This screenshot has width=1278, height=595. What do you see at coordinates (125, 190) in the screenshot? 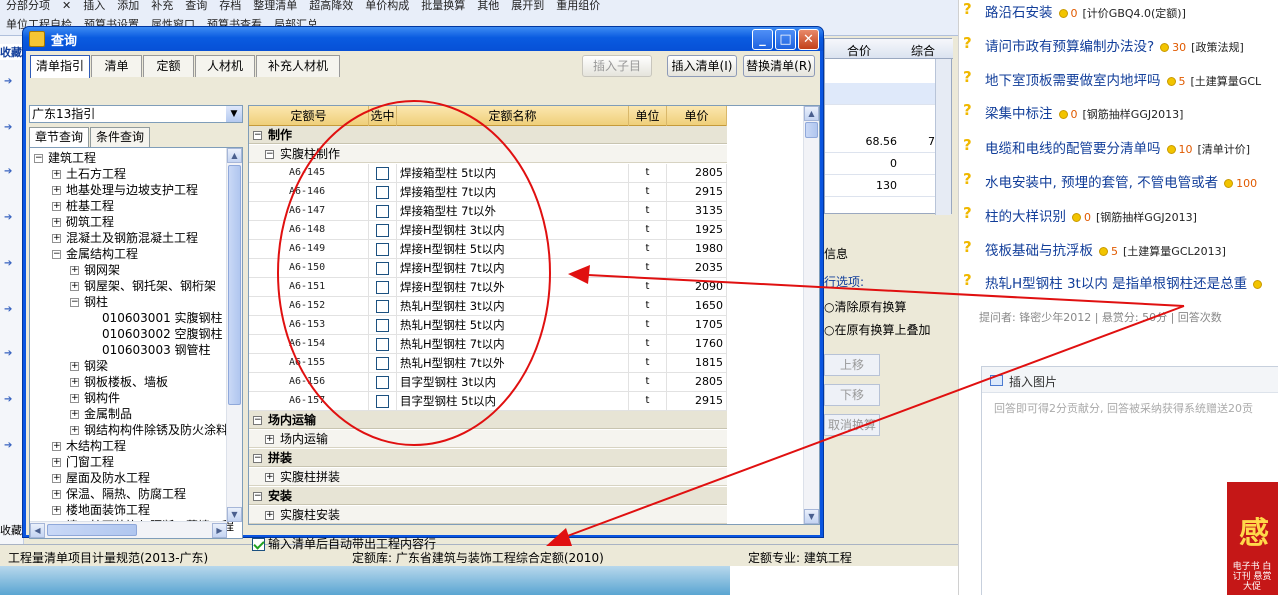
I see `tree-node: + 地基处理与边坡支护工程` at bounding box center [125, 190].